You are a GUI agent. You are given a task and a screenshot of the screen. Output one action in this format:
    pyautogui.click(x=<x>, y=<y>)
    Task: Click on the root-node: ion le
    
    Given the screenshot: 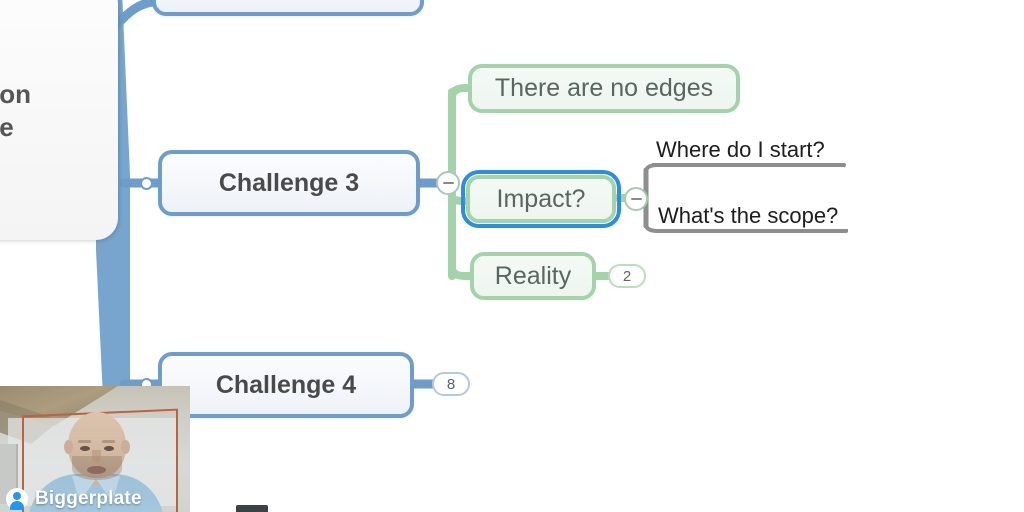 What is the action you would take?
    pyautogui.click(x=59, y=120)
    